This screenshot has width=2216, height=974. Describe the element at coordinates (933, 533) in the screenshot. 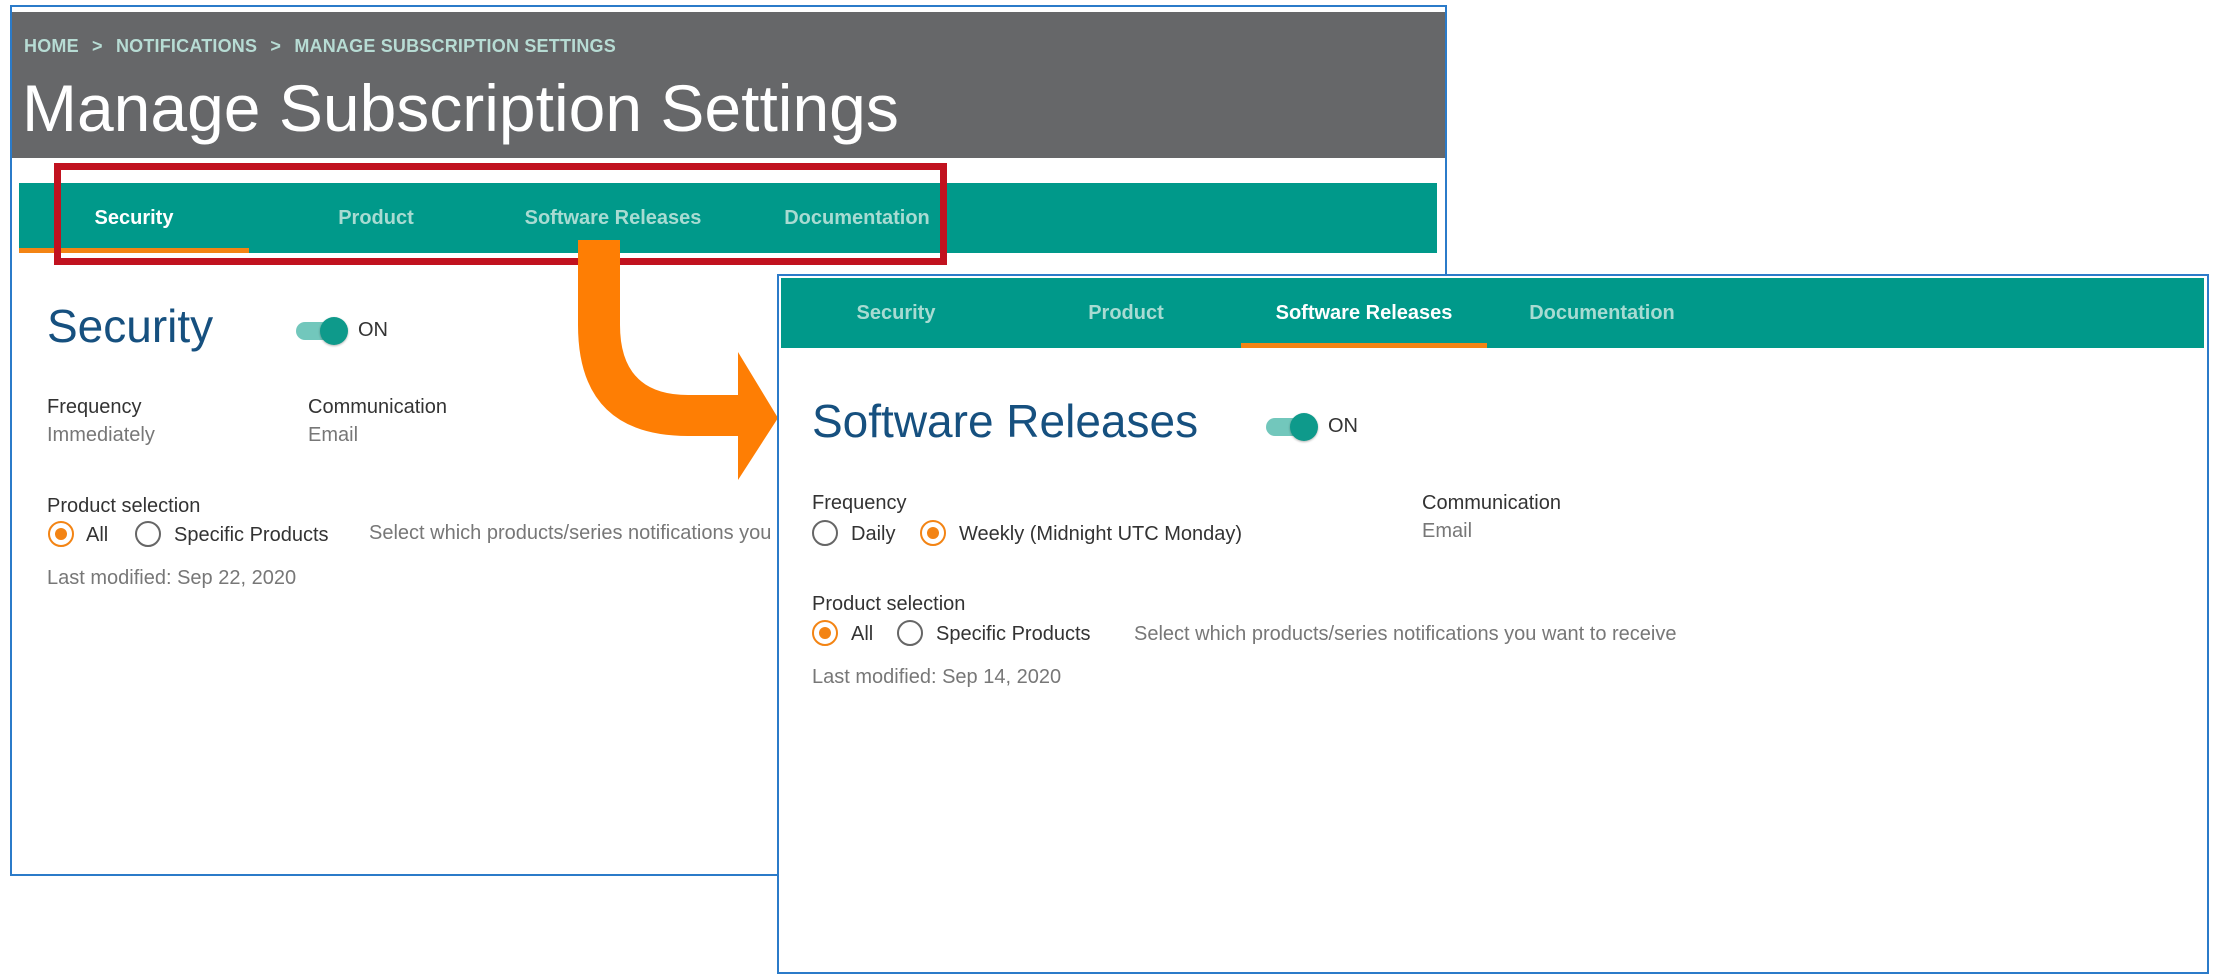

I see `radio-weekly` at that location.